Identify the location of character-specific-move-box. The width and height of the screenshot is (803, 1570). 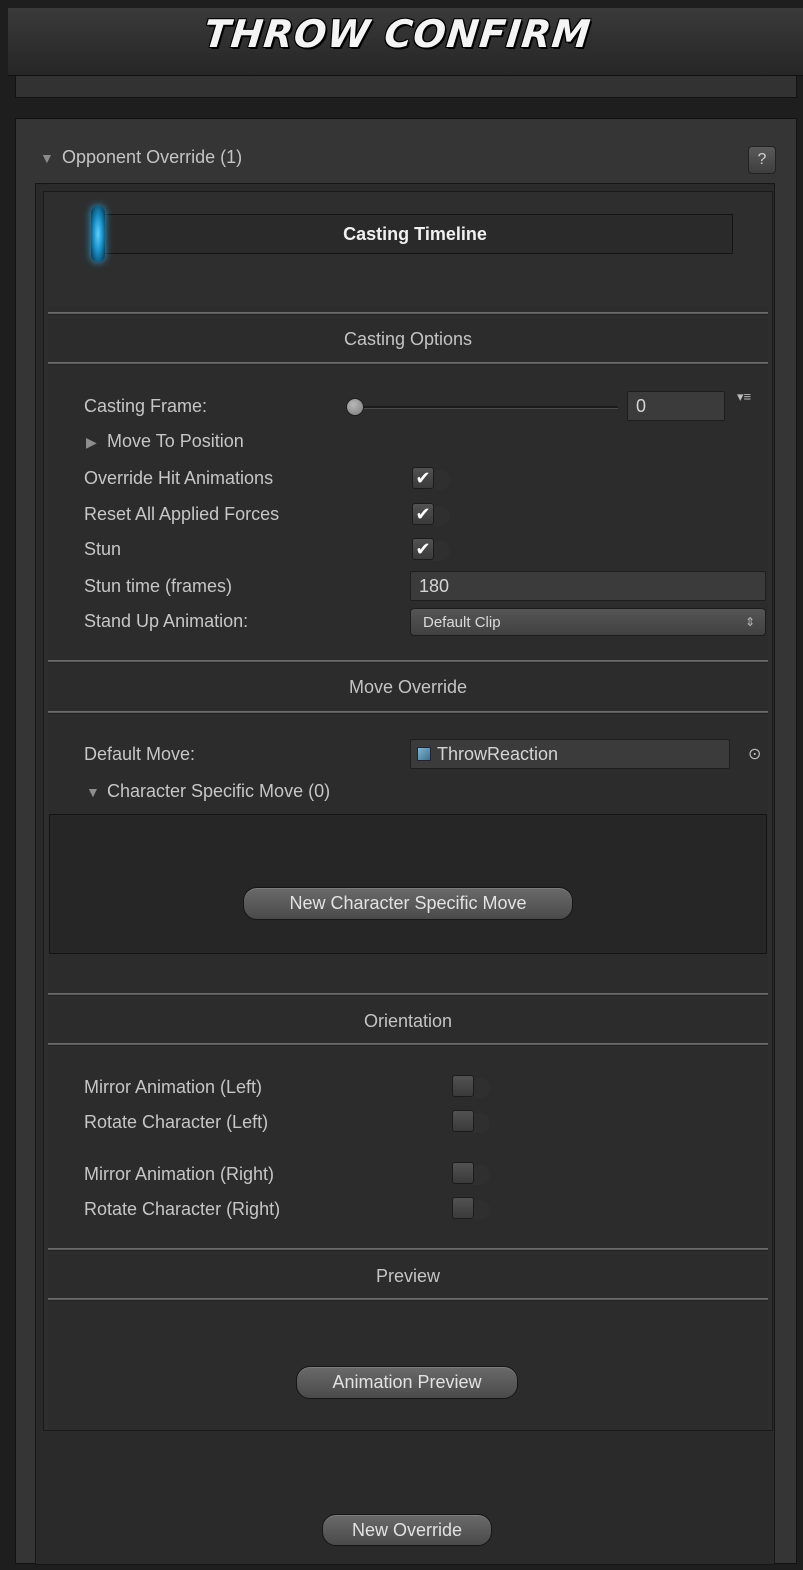
(408, 884).